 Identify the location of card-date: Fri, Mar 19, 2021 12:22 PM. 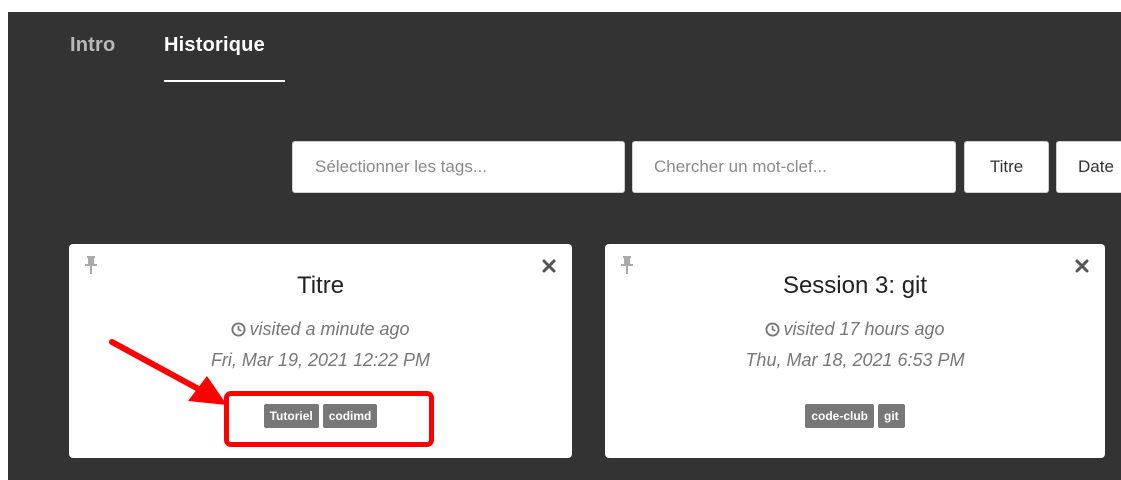
(320, 360).